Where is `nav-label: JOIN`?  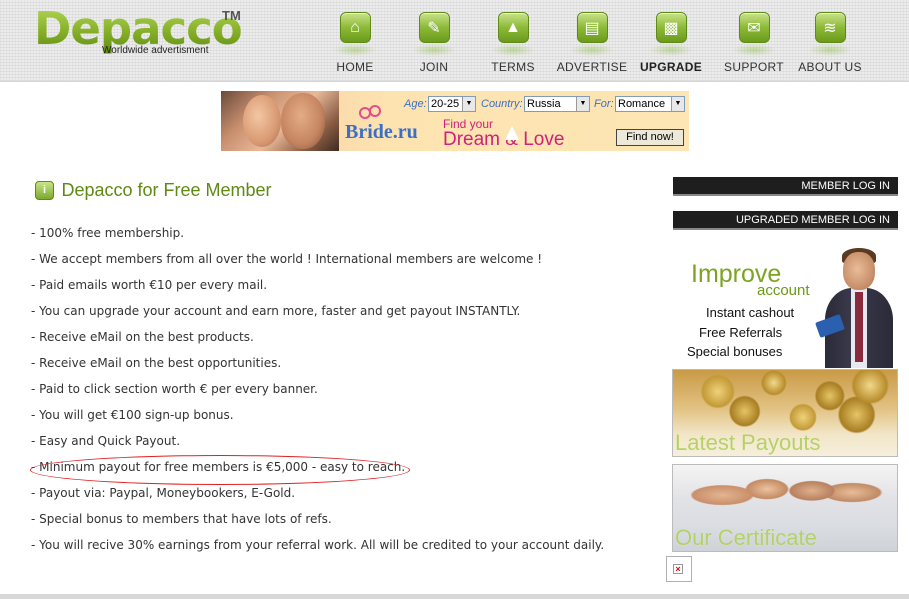
nav-label: JOIN is located at coordinates (434, 67).